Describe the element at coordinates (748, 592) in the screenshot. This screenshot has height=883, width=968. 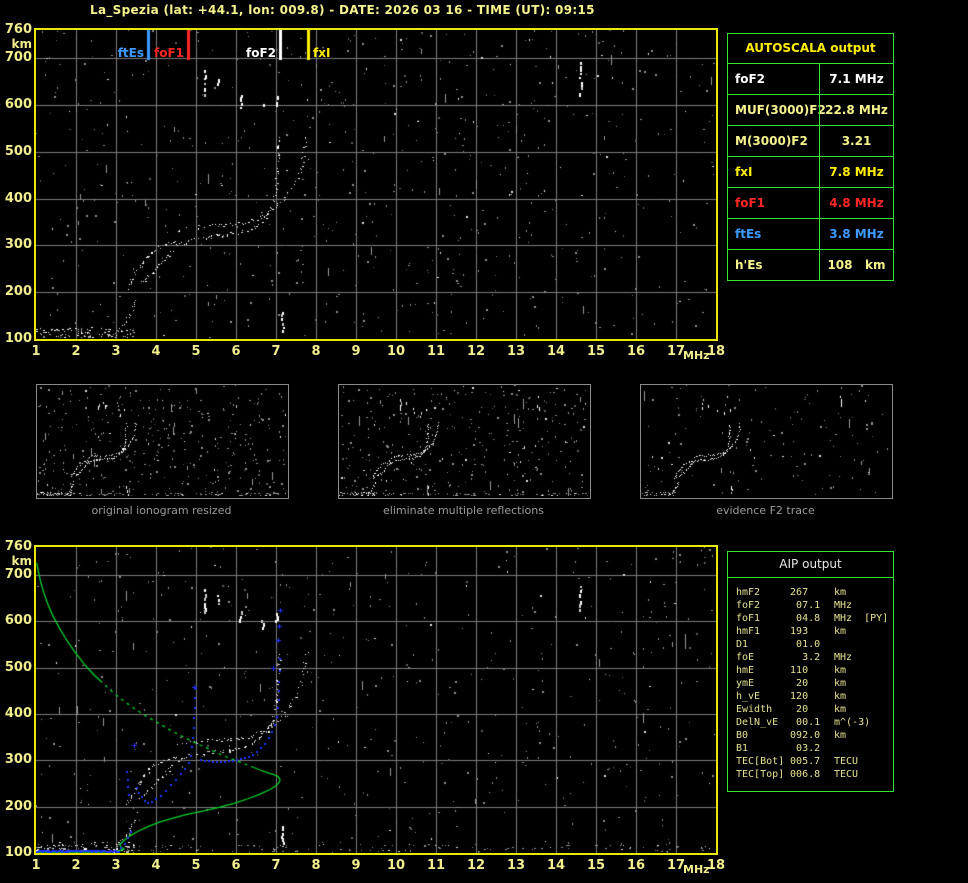
I see `aip-row-label: hmF2` at that location.